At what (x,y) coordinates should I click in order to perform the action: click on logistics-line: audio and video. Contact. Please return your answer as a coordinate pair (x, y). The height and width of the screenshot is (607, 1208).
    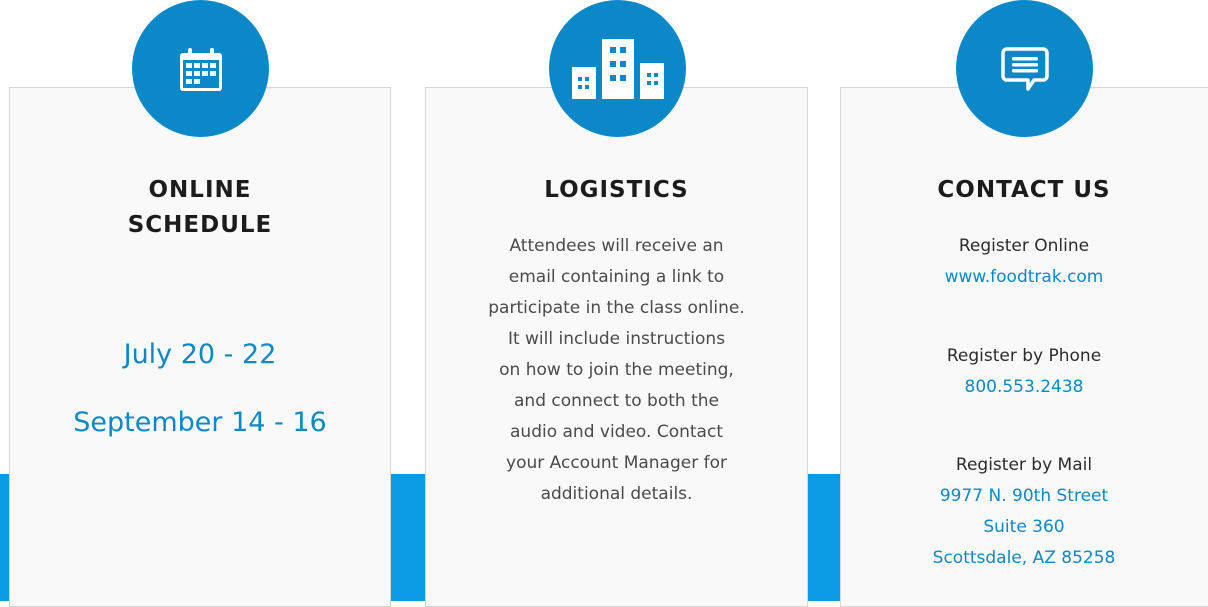
    Looking at the image, I should click on (616, 432).